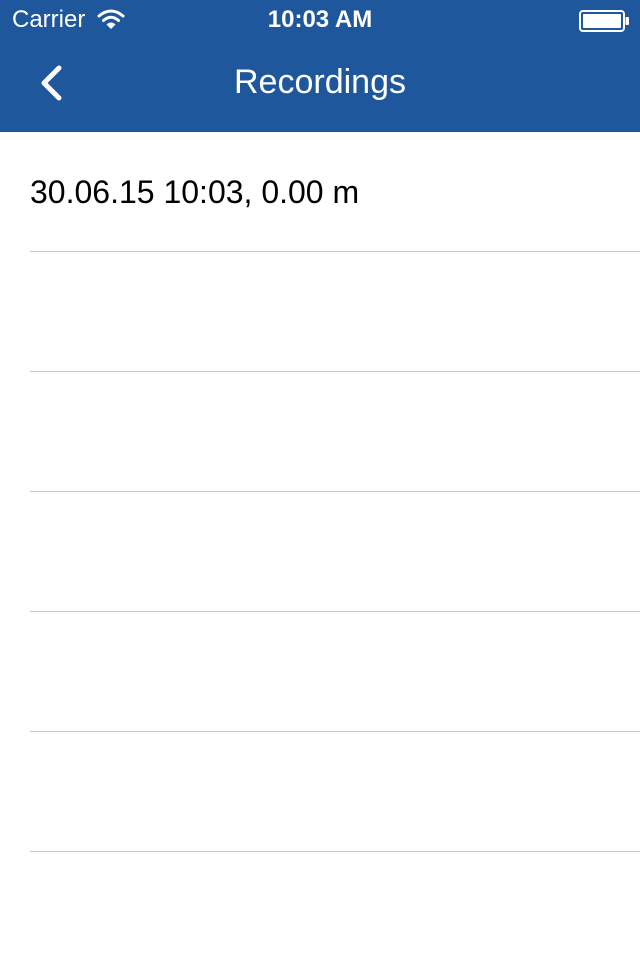 This screenshot has width=640, height=960. I want to click on header: Carrier 10:03 AM Recordings, so click(320, 66).